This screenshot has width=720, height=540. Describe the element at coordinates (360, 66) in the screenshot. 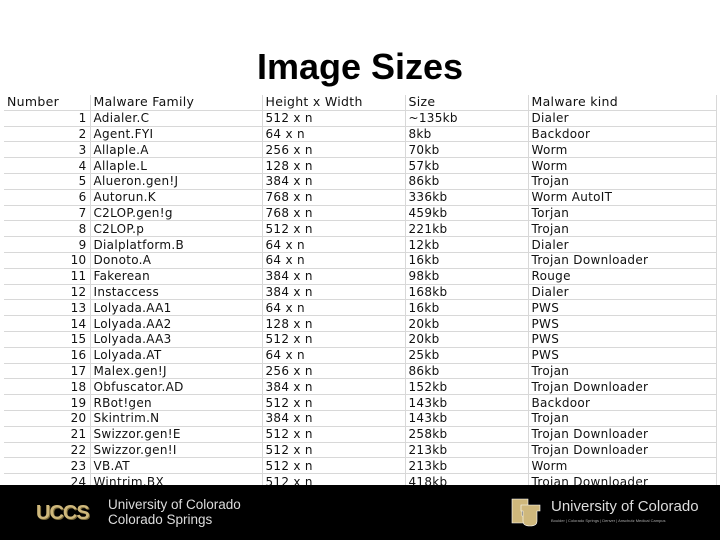

I see `slide-title: Image Sizes` at that location.